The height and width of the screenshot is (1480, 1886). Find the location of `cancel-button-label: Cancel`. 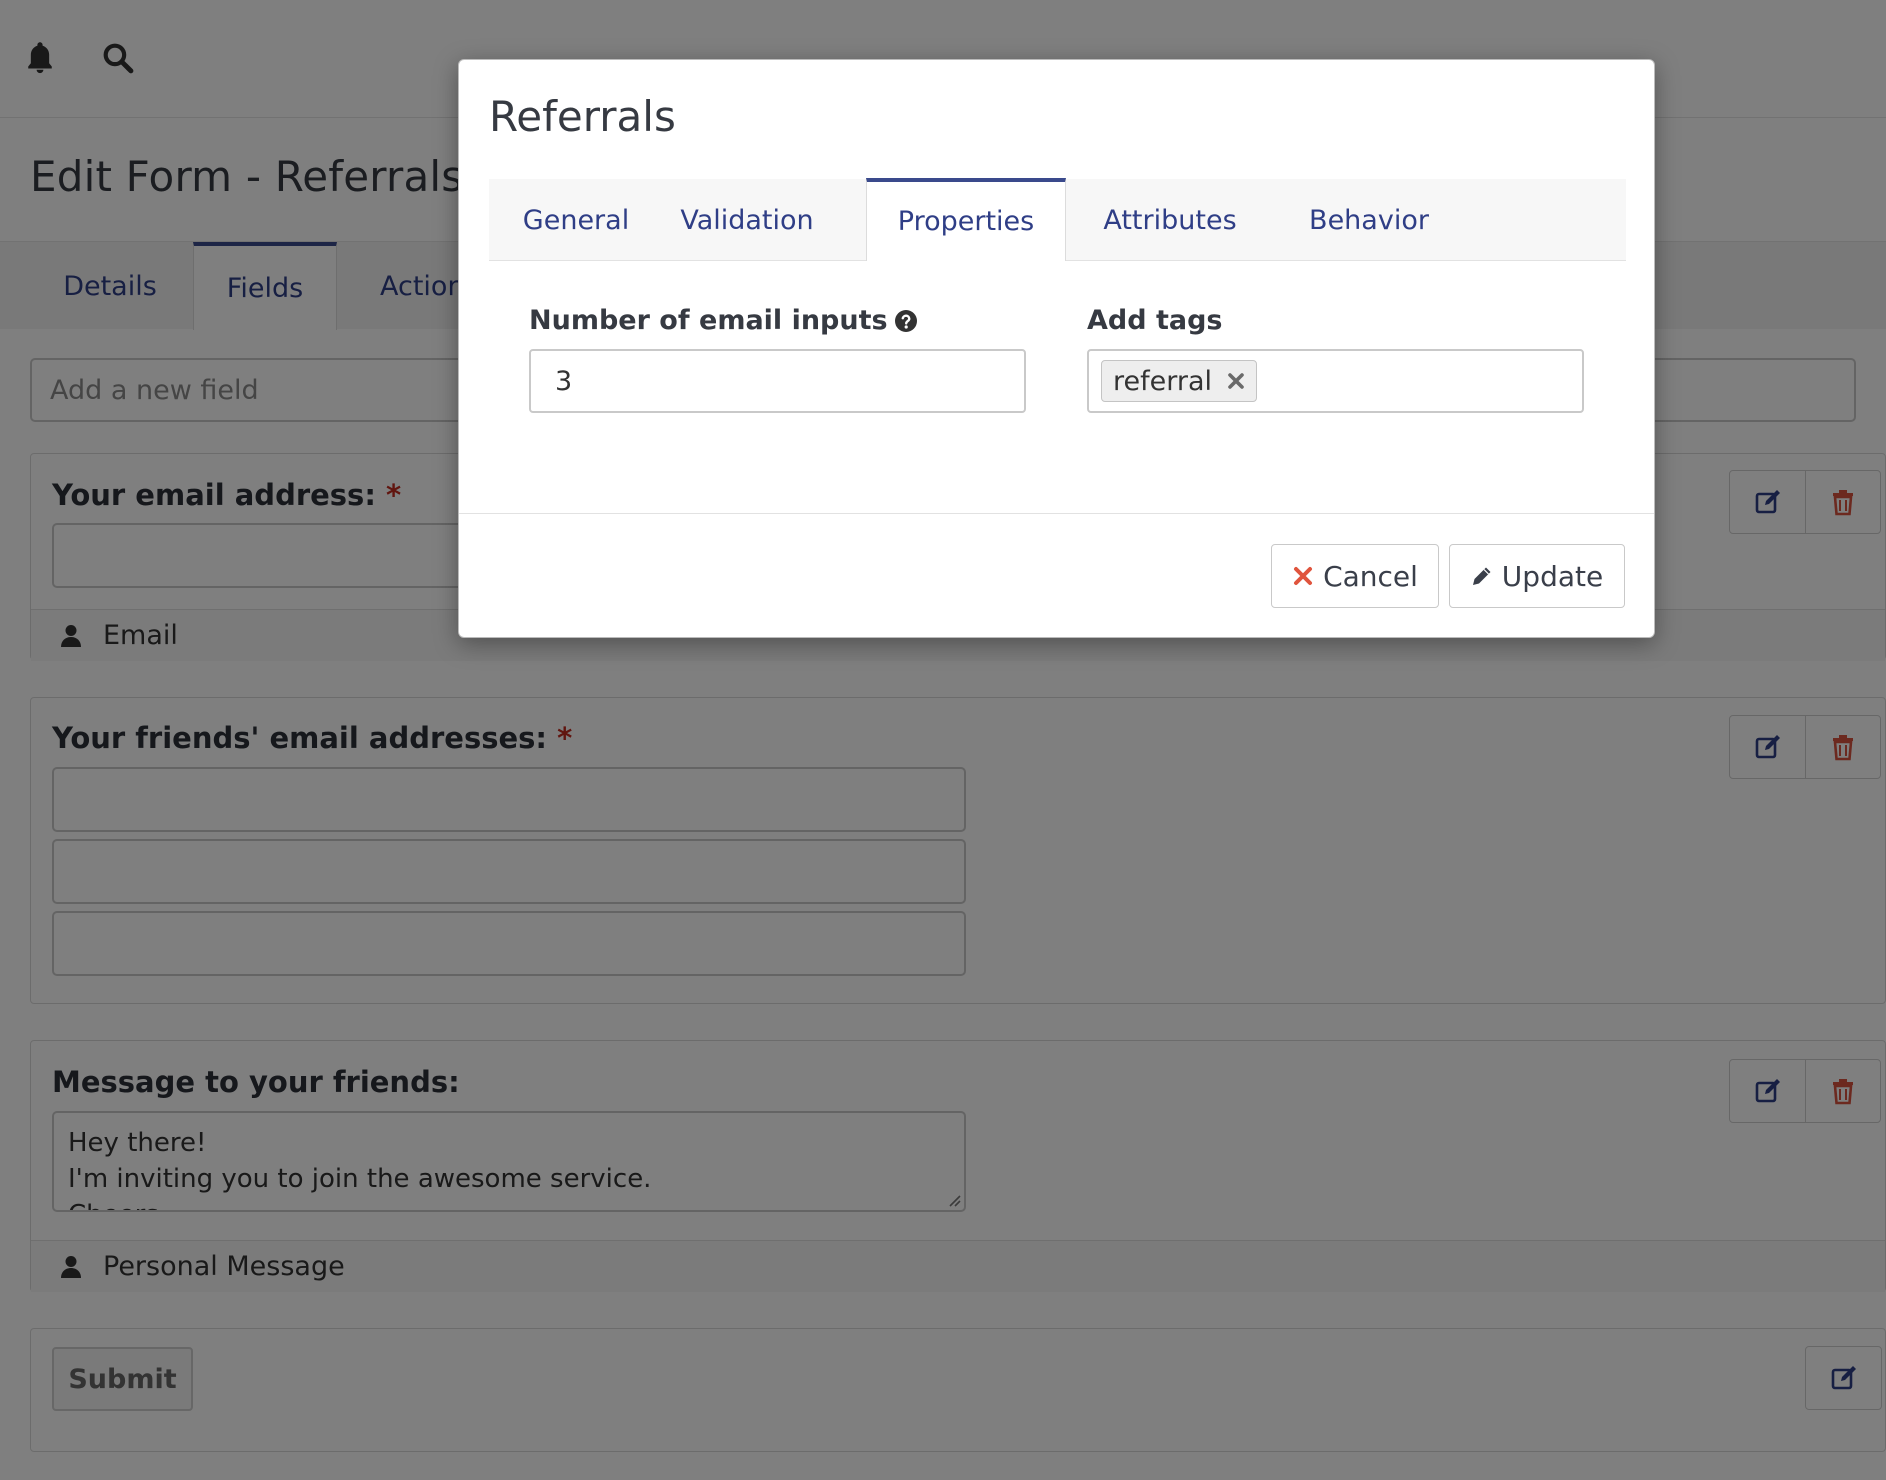

cancel-button-label: Cancel is located at coordinates (1370, 576).